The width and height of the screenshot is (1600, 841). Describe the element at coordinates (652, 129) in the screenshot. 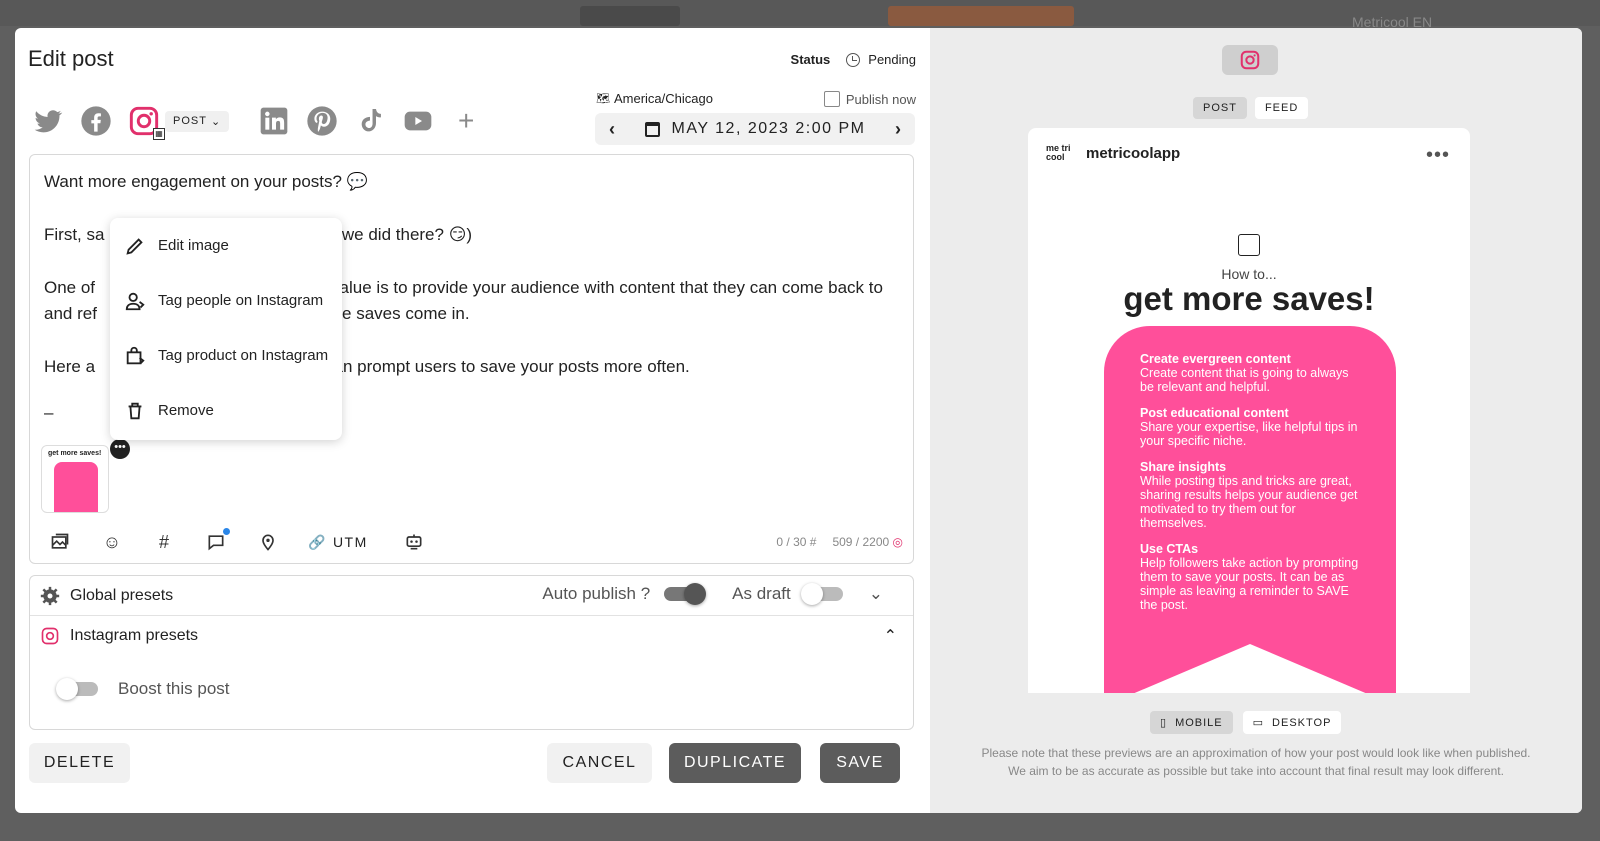

I see `calendar-icon` at that location.